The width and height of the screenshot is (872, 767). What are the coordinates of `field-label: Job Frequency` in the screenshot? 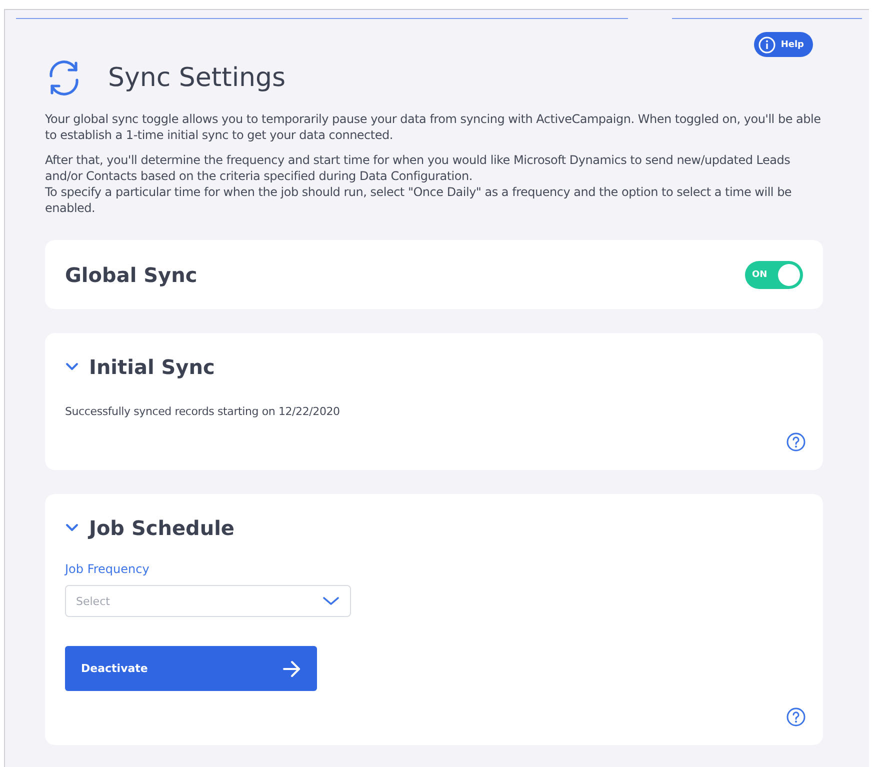 It's located at (107, 569).